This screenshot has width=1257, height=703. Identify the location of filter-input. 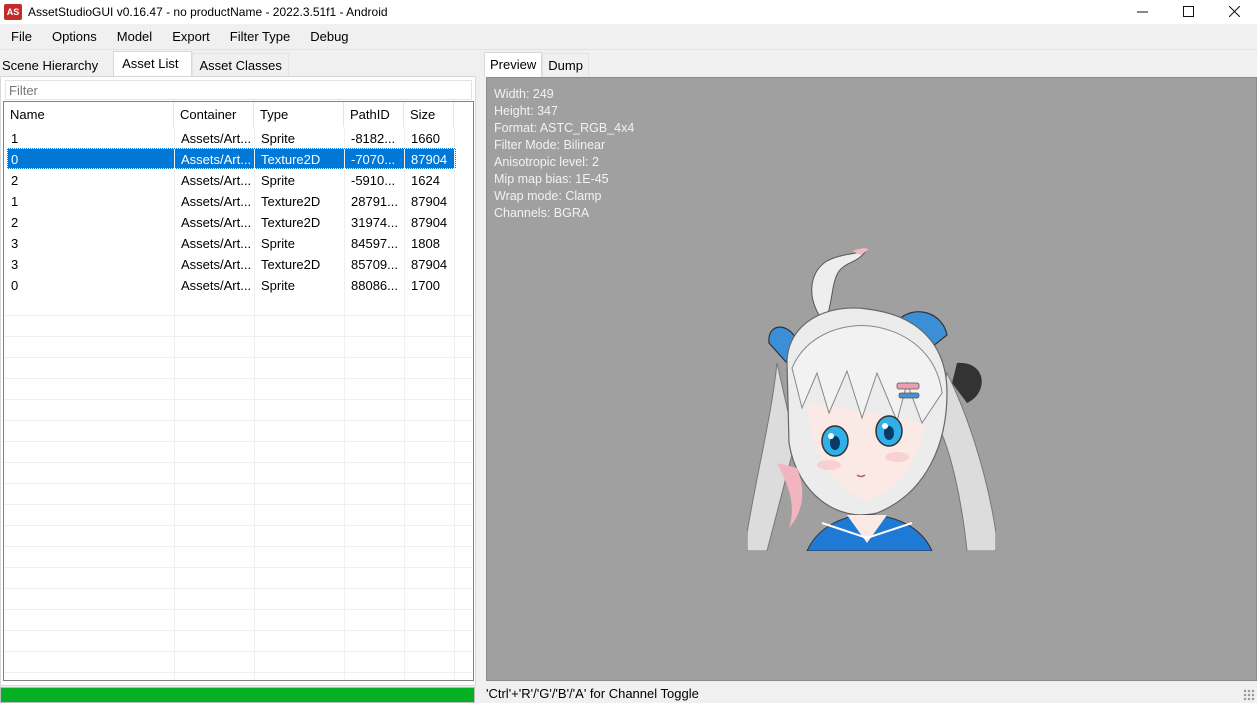
(238, 90).